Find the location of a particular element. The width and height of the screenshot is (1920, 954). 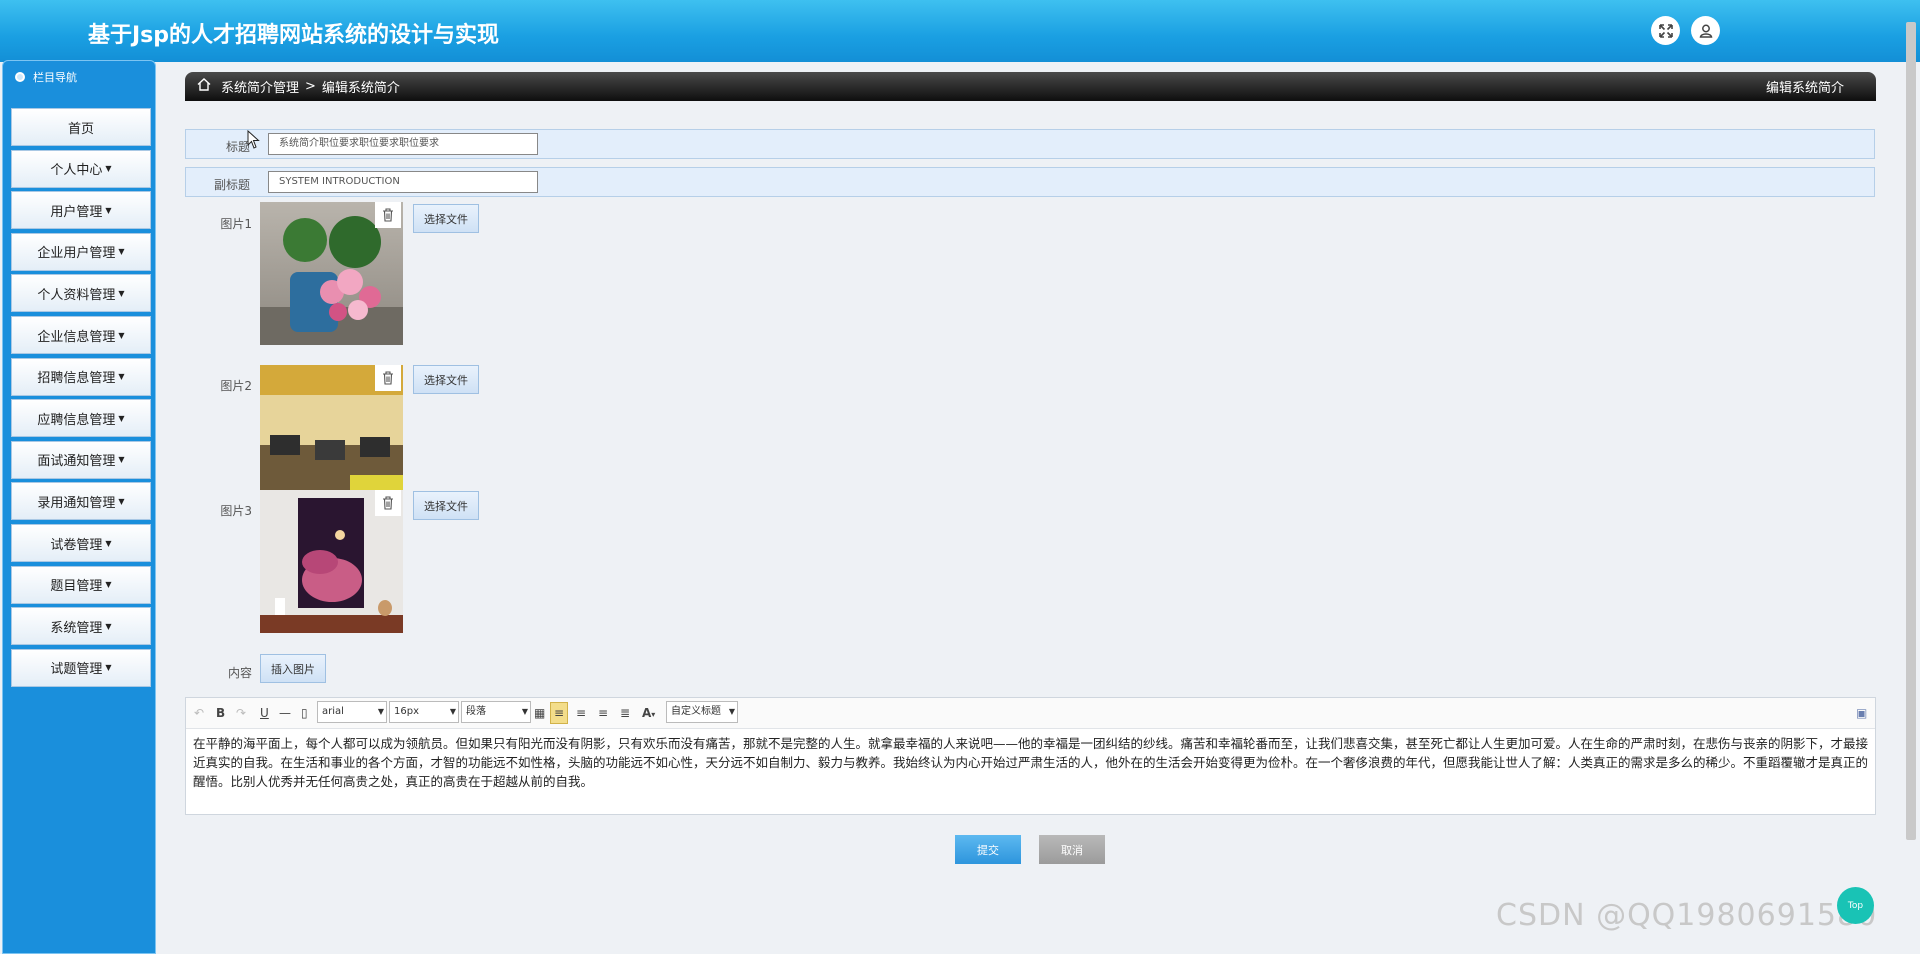

font-size-value: 16px is located at coordinates (406, 711).